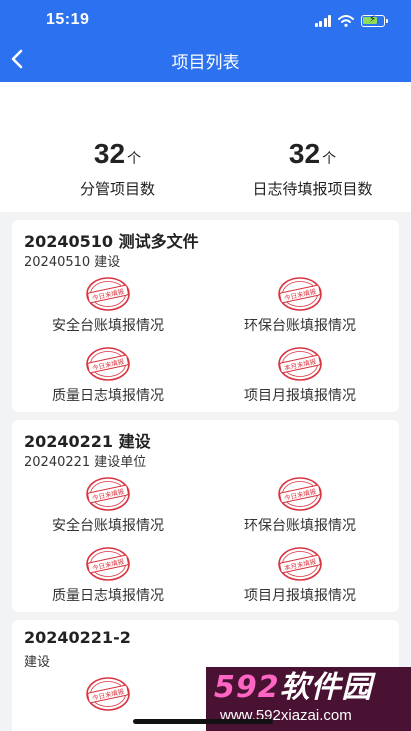 This screenshot has width=411, height=731. What do you see at coordinates (326, 687) in the screenshot?
I see `watermark-text: 软件园` at bounding box center [326, 687].